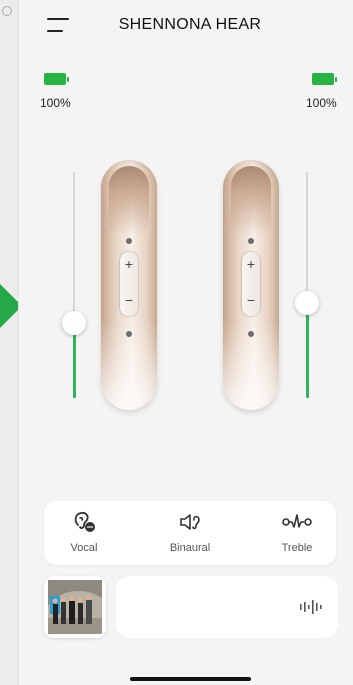  What do you see at coordinates (129, 300) in the screenshot?
I see `left-volume-down-button: −` at bounding box center [129, 300].